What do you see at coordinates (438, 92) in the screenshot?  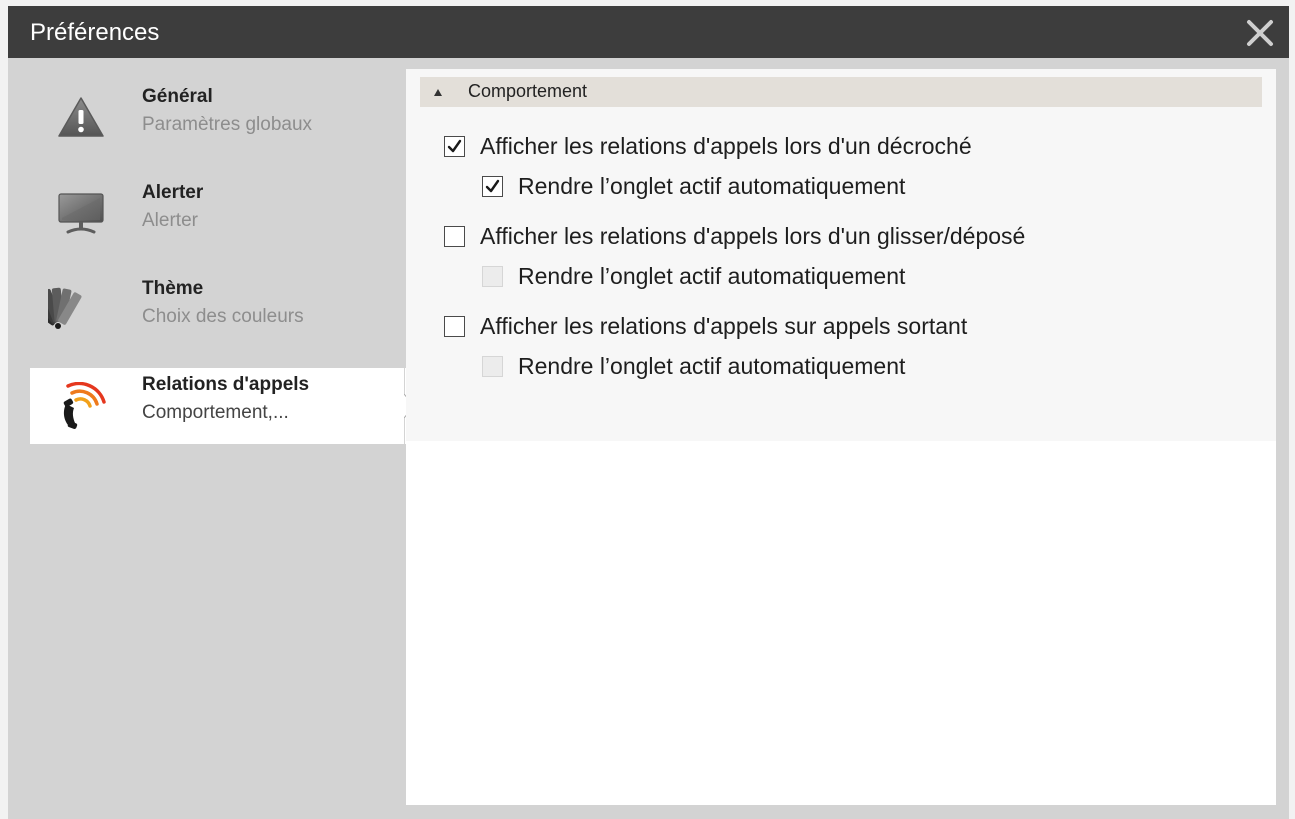 I see `collapse-triangle-icon` at bounding box center [438, 92].